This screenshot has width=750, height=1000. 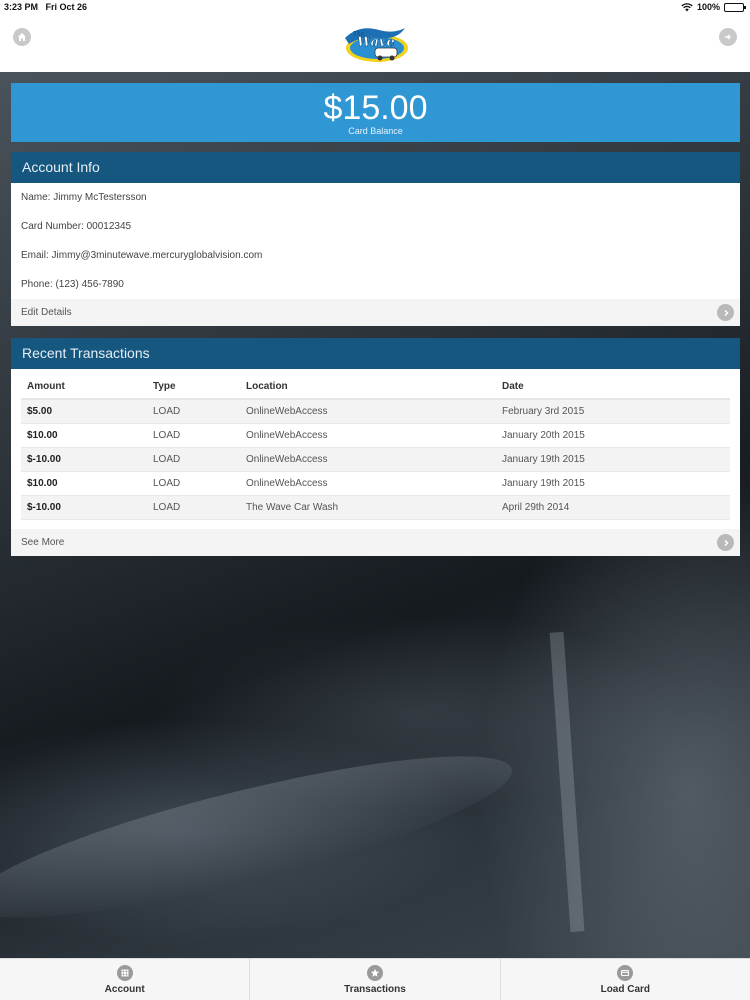 I want to click on column-header-location: Location, so click(x=368, y=387).